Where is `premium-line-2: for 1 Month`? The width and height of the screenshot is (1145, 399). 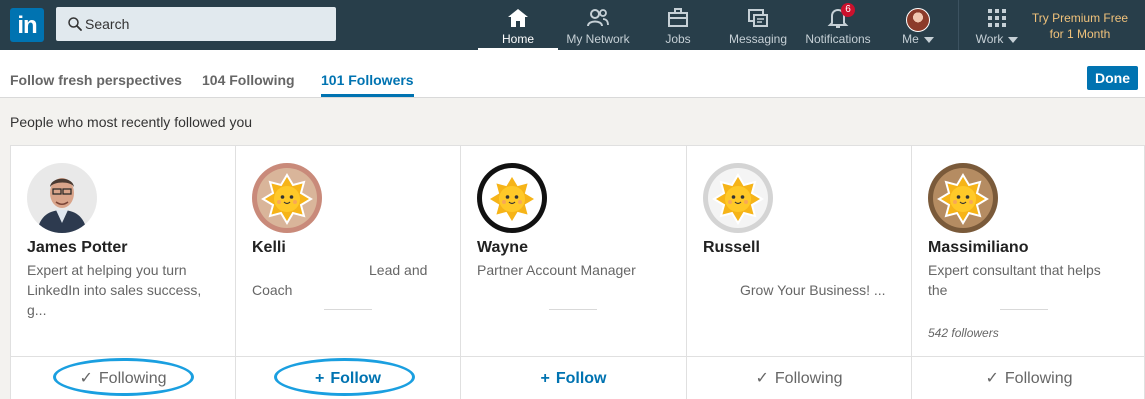 premium-line-2: for 1 Month is located at coordinates (1080, 34).